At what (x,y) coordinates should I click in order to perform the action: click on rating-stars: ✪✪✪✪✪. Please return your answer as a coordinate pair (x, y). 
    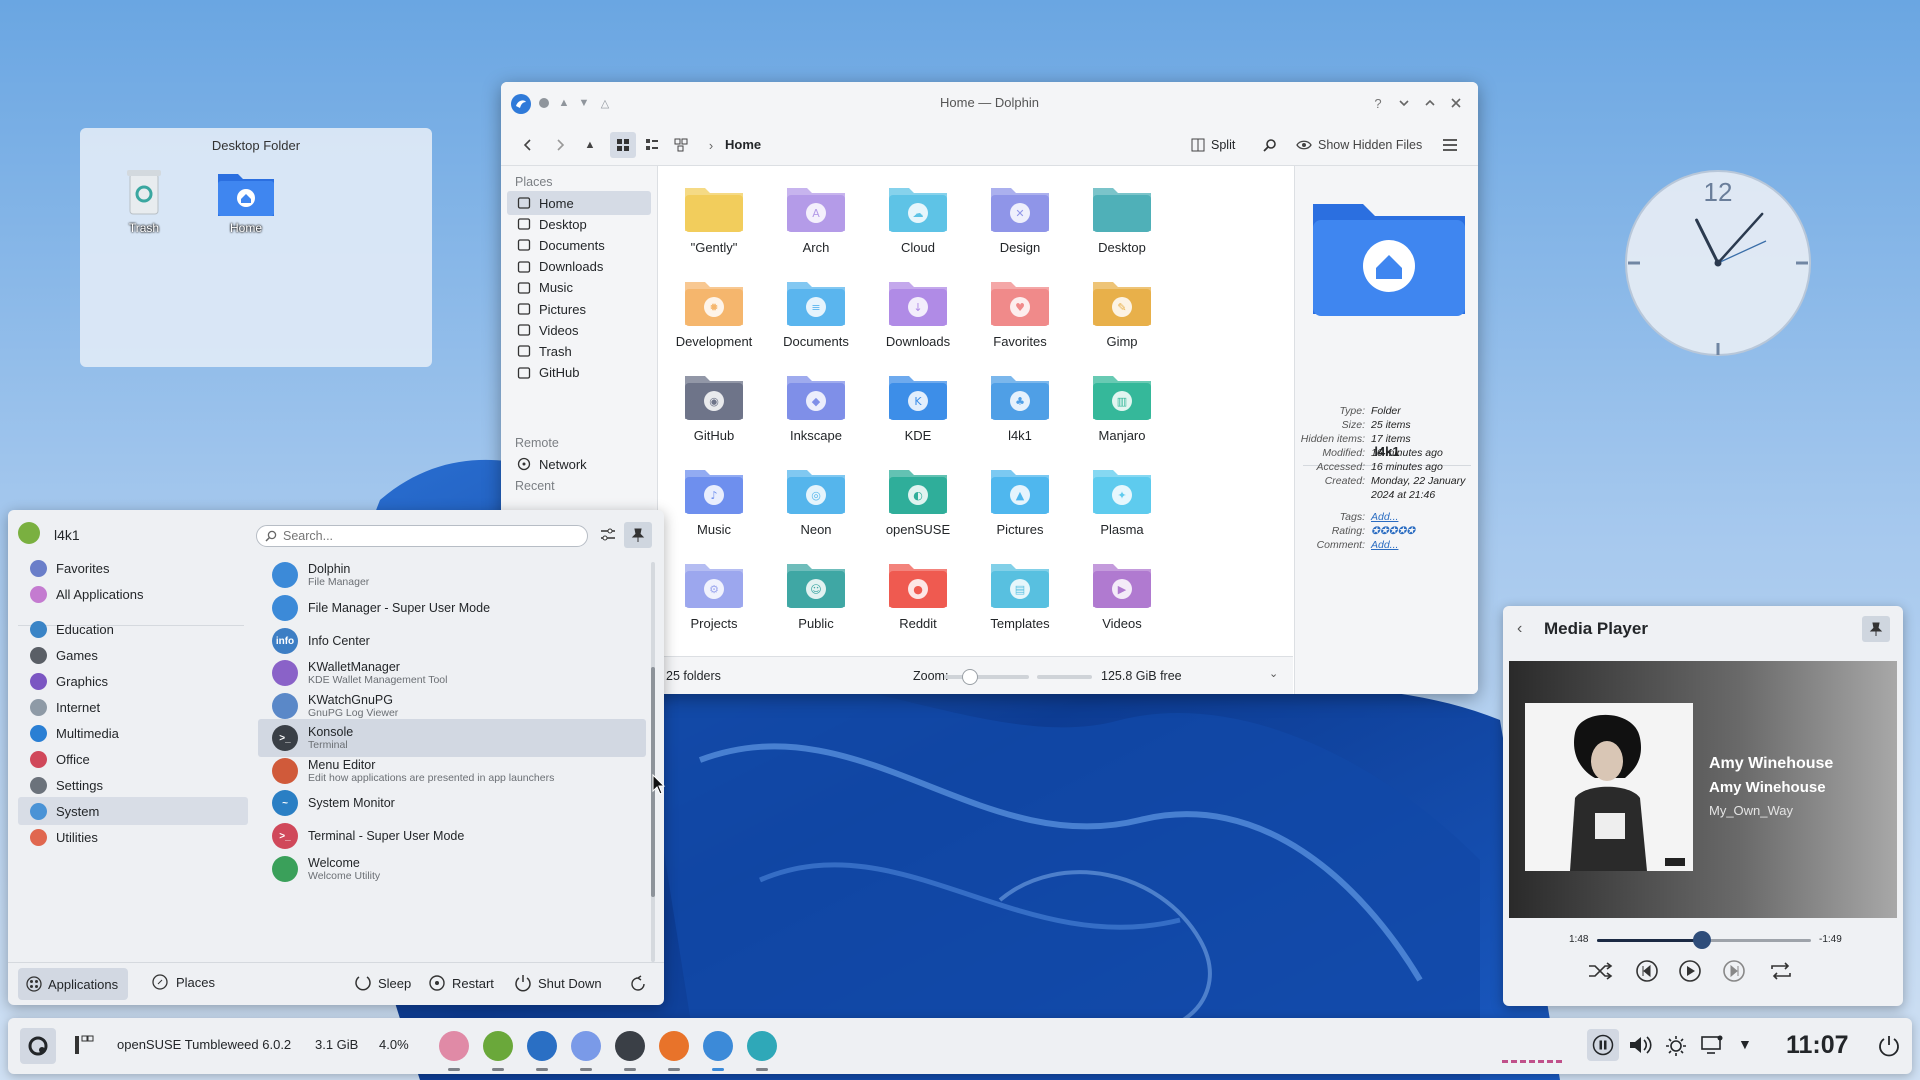
    Looking at the image, I should click on (1424, 531).